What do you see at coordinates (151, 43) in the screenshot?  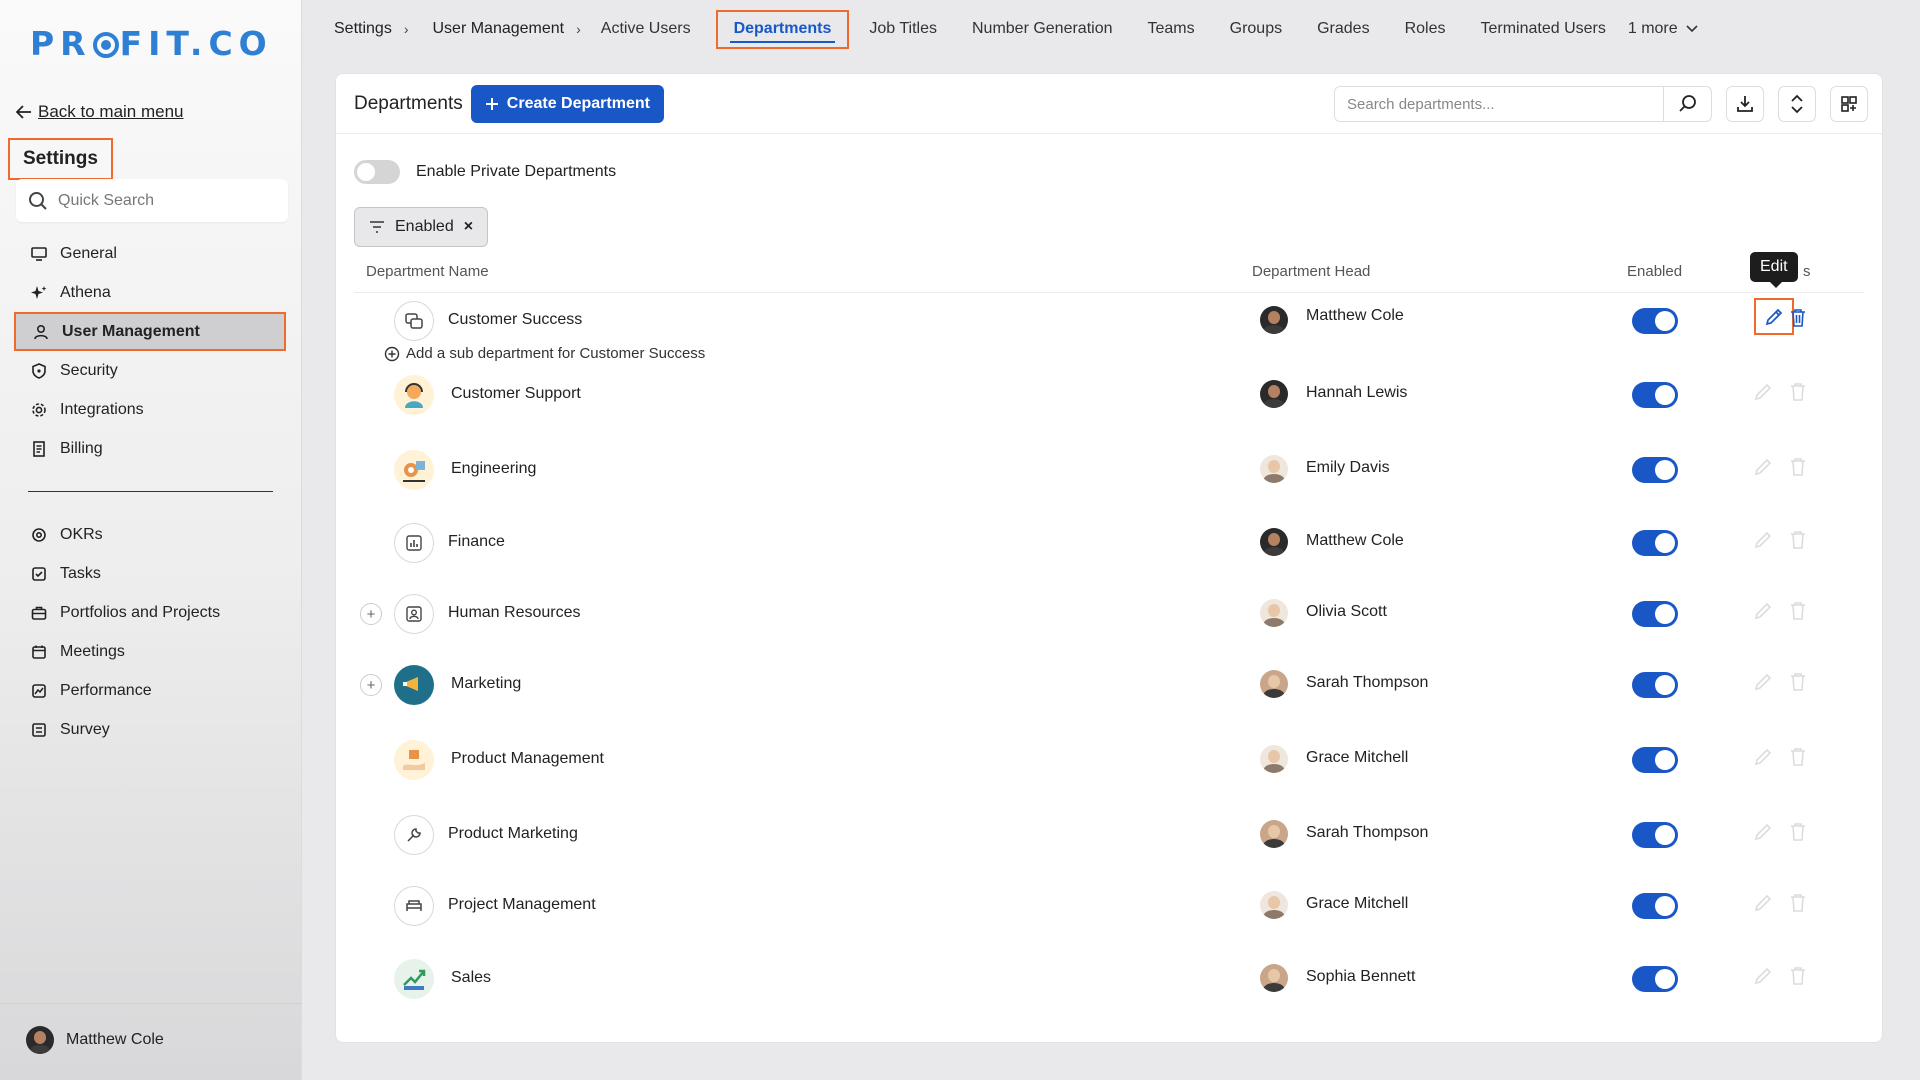 I see `profitco-logo: PR FIT.CO` at bounding box center [151, 43].